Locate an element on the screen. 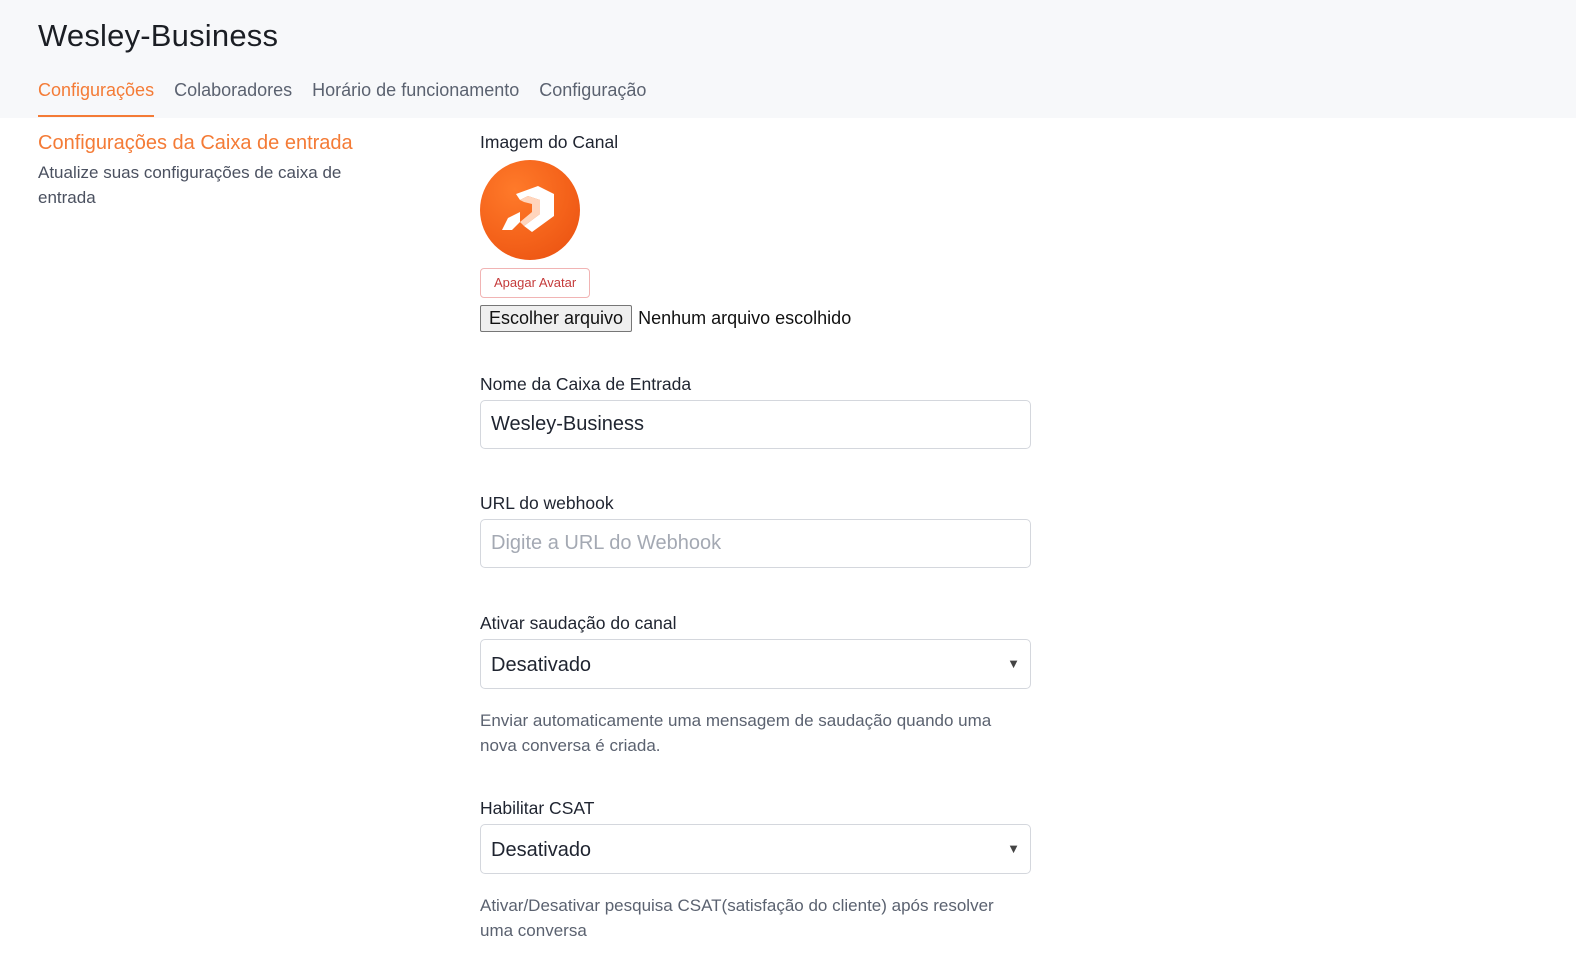 Image resolution: width=1576 pixels, height=969 pixels. inbox-name-field: Nome da Caixa de Entrada is located at coordinates (755, 410).